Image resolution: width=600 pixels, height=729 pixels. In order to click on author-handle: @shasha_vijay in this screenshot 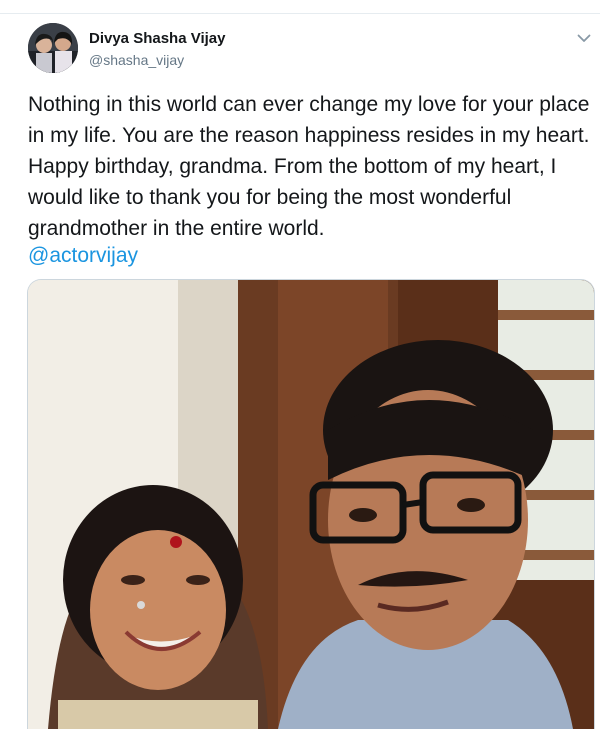, I will do `click(136, 60)`.